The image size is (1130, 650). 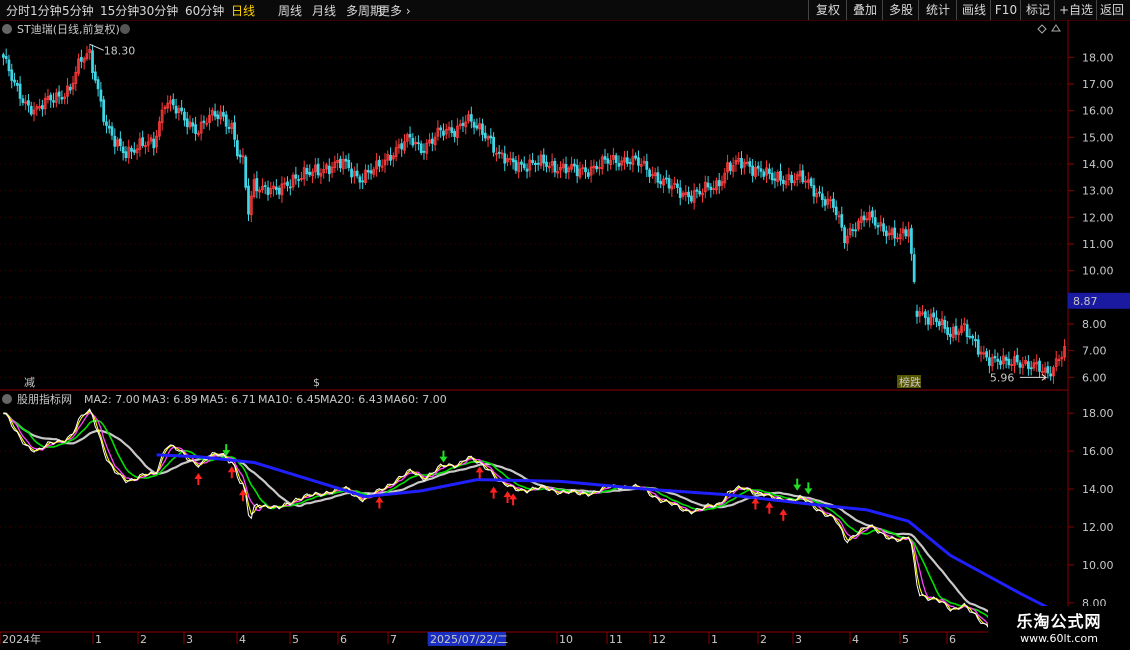 What do you see at coordinates (78, 10) in the screenshot?
I see `period-3: 5分钟` at bounding box center [78, 10].